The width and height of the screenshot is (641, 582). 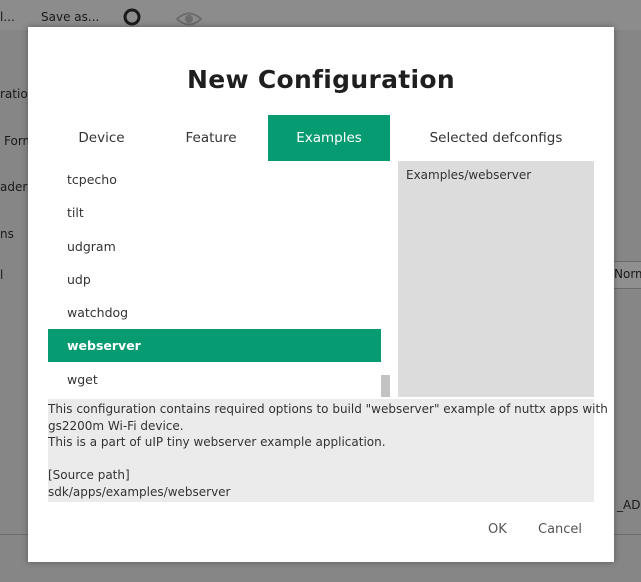 I want to click on cancel-button: Cancel, so click(x=560, y=530).